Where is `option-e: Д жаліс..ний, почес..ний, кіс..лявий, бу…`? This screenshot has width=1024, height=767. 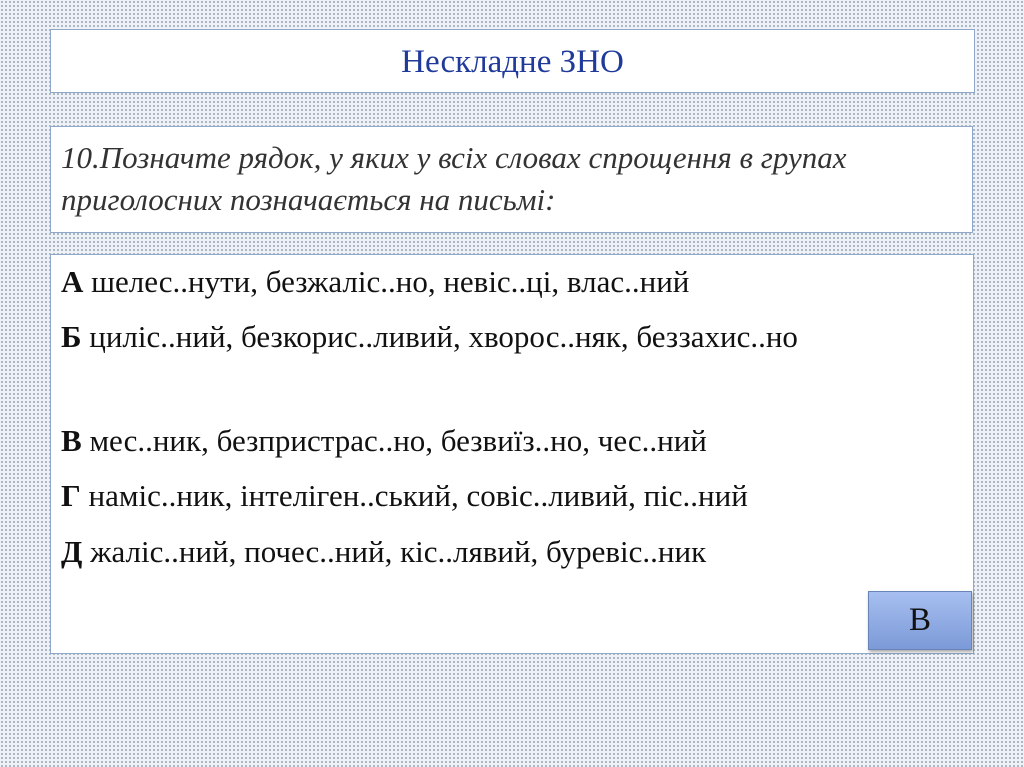 option-e: Д жаліс..ний, почес..ний, кіс..лявий, бу… is located at coordinates (507, 551).